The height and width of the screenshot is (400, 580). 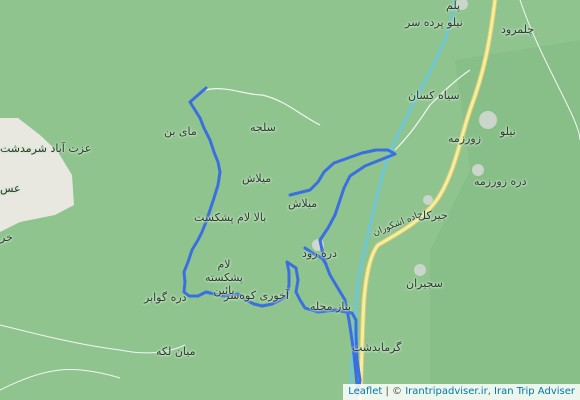 What do you see at coordinates (46, 148) in the screenshot?
I see `label-ezzatabad: عزت آباد شرمدشت` at bounding box center [46, 148].